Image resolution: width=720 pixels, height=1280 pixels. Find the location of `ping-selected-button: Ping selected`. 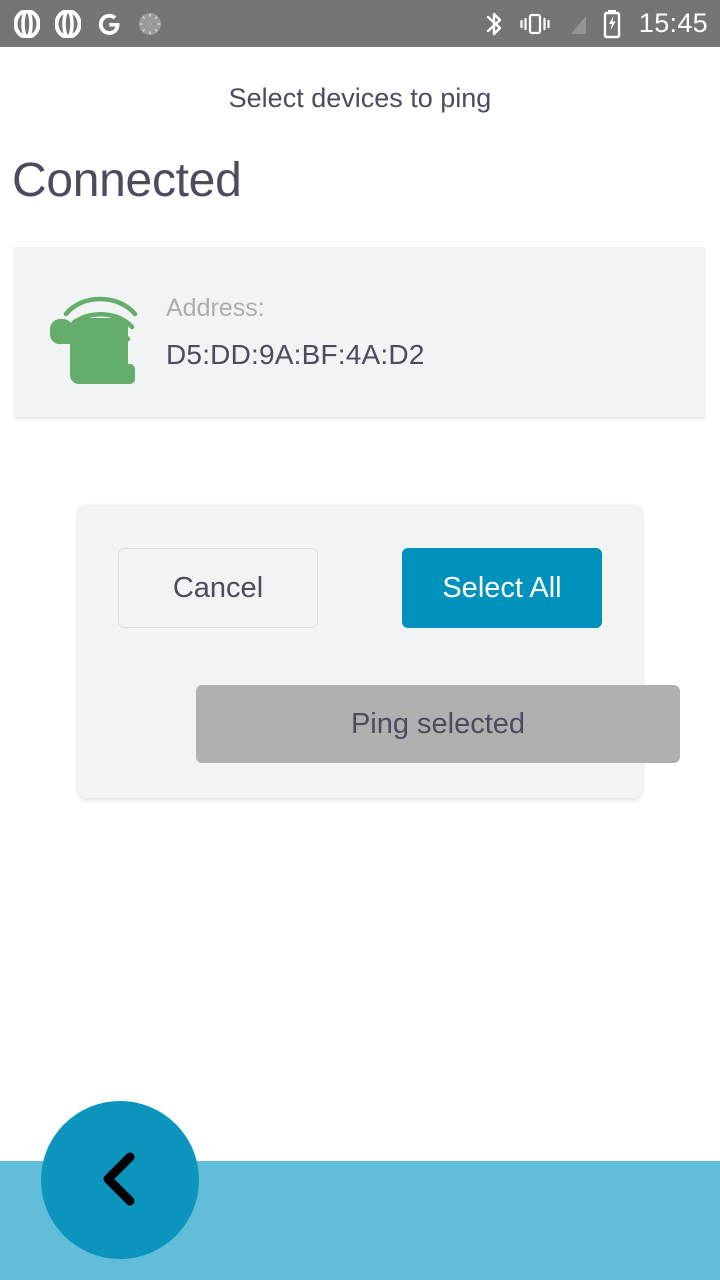

ping-selected-button: Ping selected is located at coordinates (438, 724).